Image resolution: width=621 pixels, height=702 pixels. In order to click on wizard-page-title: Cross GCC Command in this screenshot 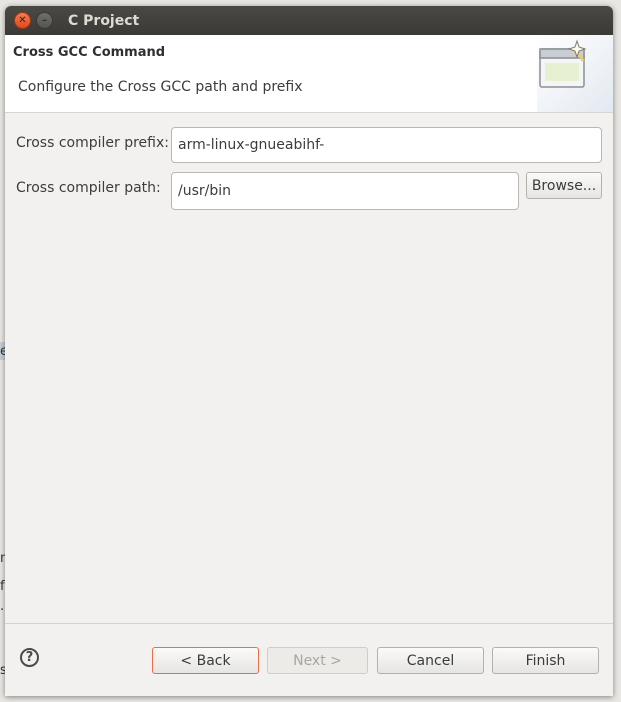, I will do `click(89, 52)`.